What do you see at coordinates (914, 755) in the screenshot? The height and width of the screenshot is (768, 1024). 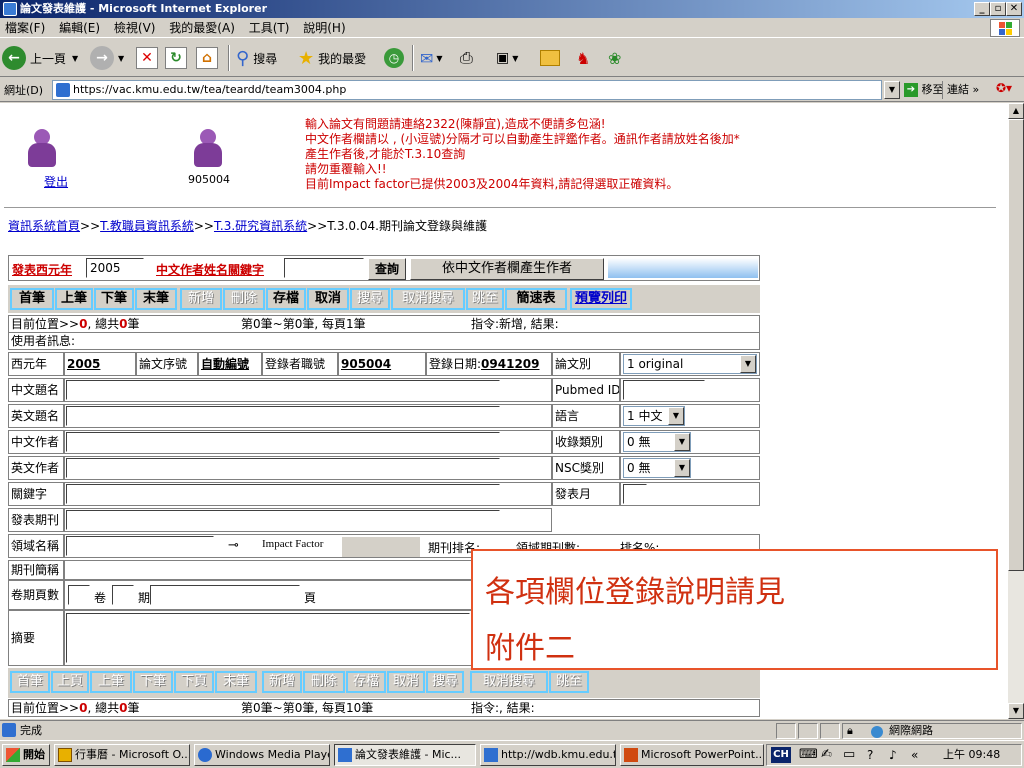 I see `tray-expand-icon: «` at bounding box center [914, 755].